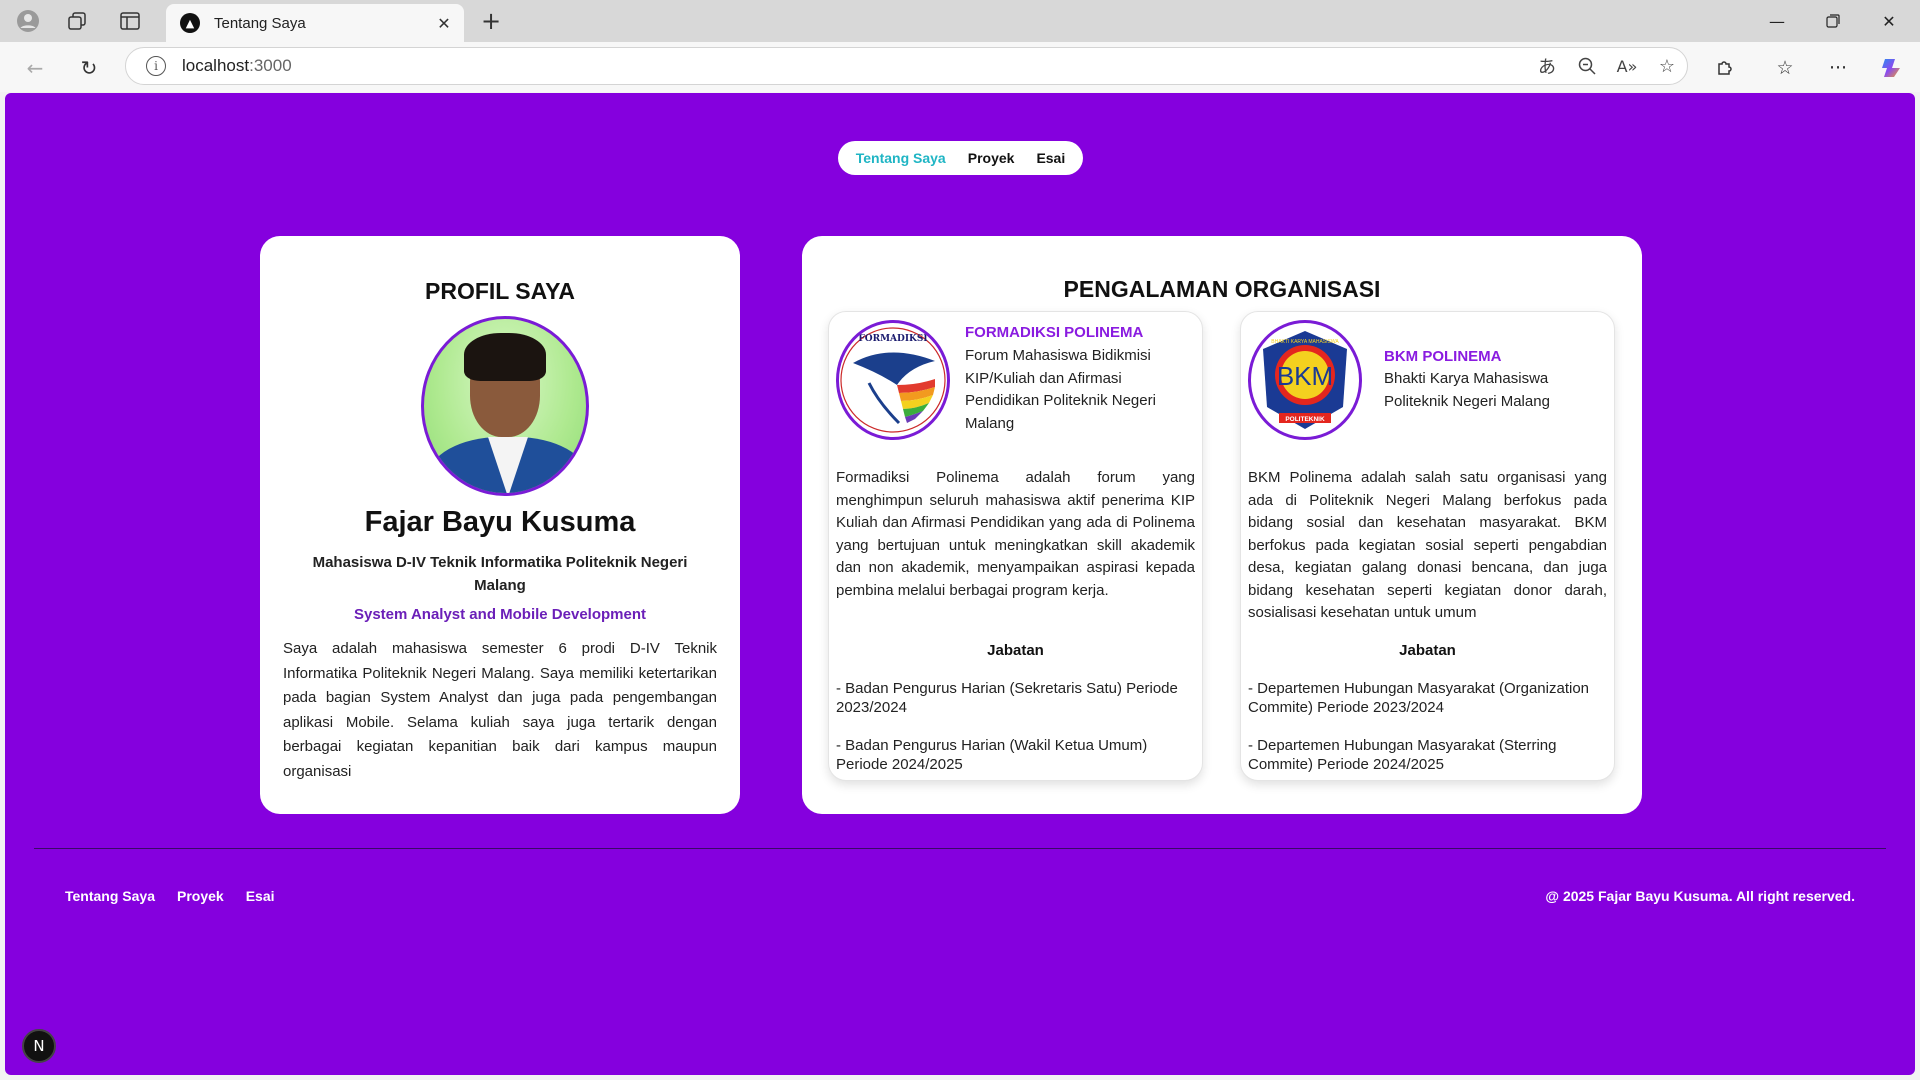  Describe the element at coordinates (315, 23) in the screenshot. I see `browser-tab-active: ▲ Tentang Saya ✕` at that location.